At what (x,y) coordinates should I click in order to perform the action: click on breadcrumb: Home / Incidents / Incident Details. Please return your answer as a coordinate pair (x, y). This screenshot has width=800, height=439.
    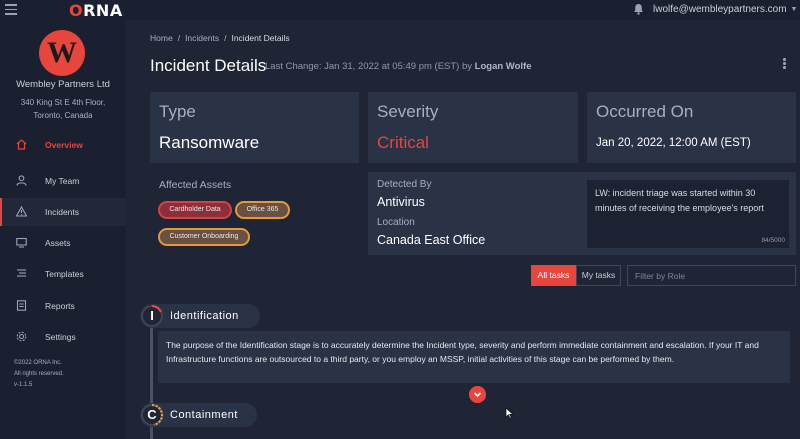
    Looking at the image, I should click on (220, 38).